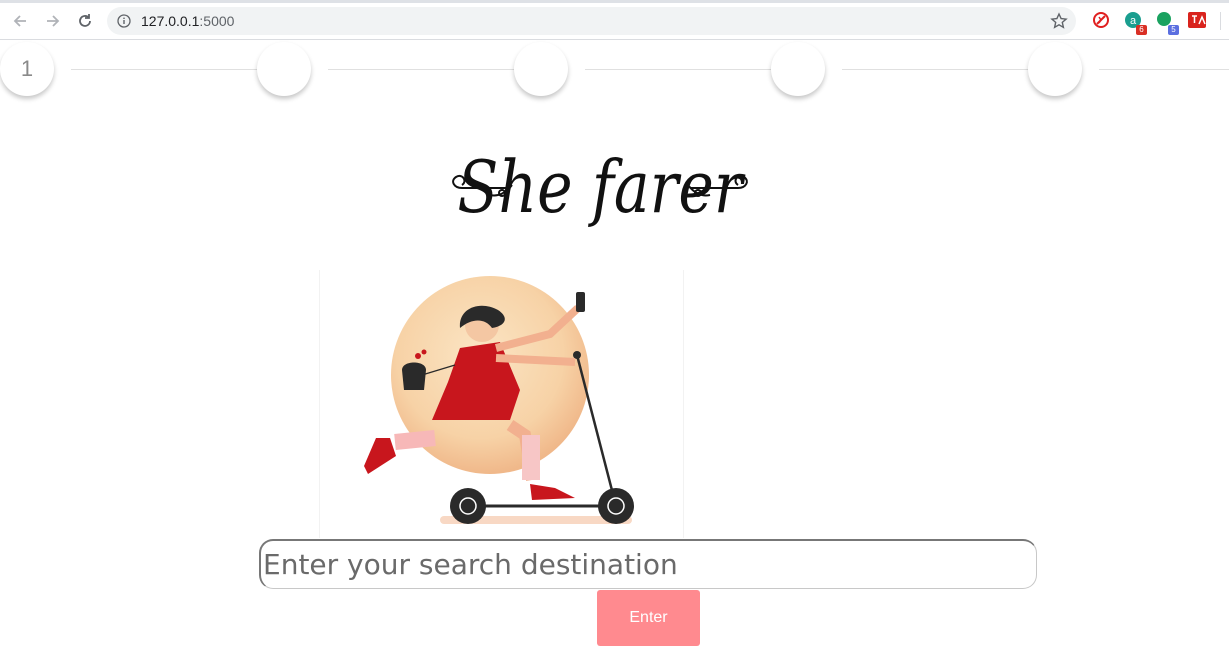 The image size is (1229, 670). I want to click on forward-button, so click(53, 21).